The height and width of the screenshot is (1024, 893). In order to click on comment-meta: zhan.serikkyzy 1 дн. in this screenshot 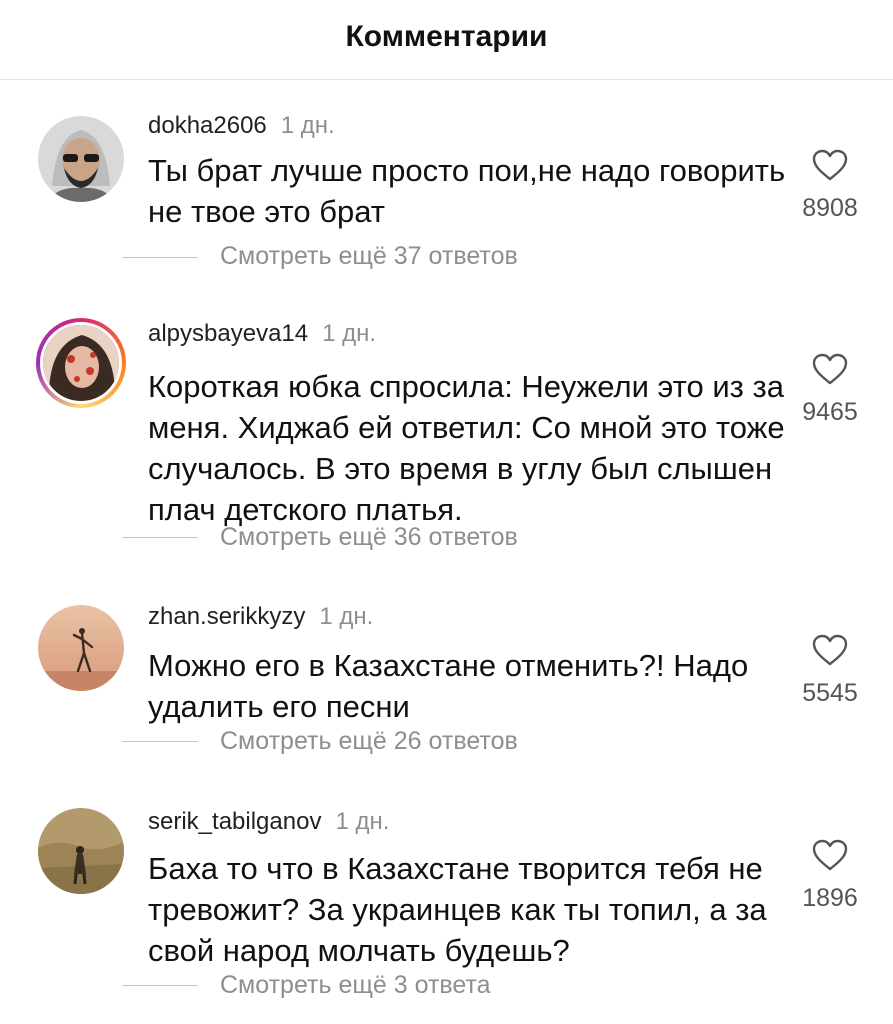, I will do `click(260, 617)`.